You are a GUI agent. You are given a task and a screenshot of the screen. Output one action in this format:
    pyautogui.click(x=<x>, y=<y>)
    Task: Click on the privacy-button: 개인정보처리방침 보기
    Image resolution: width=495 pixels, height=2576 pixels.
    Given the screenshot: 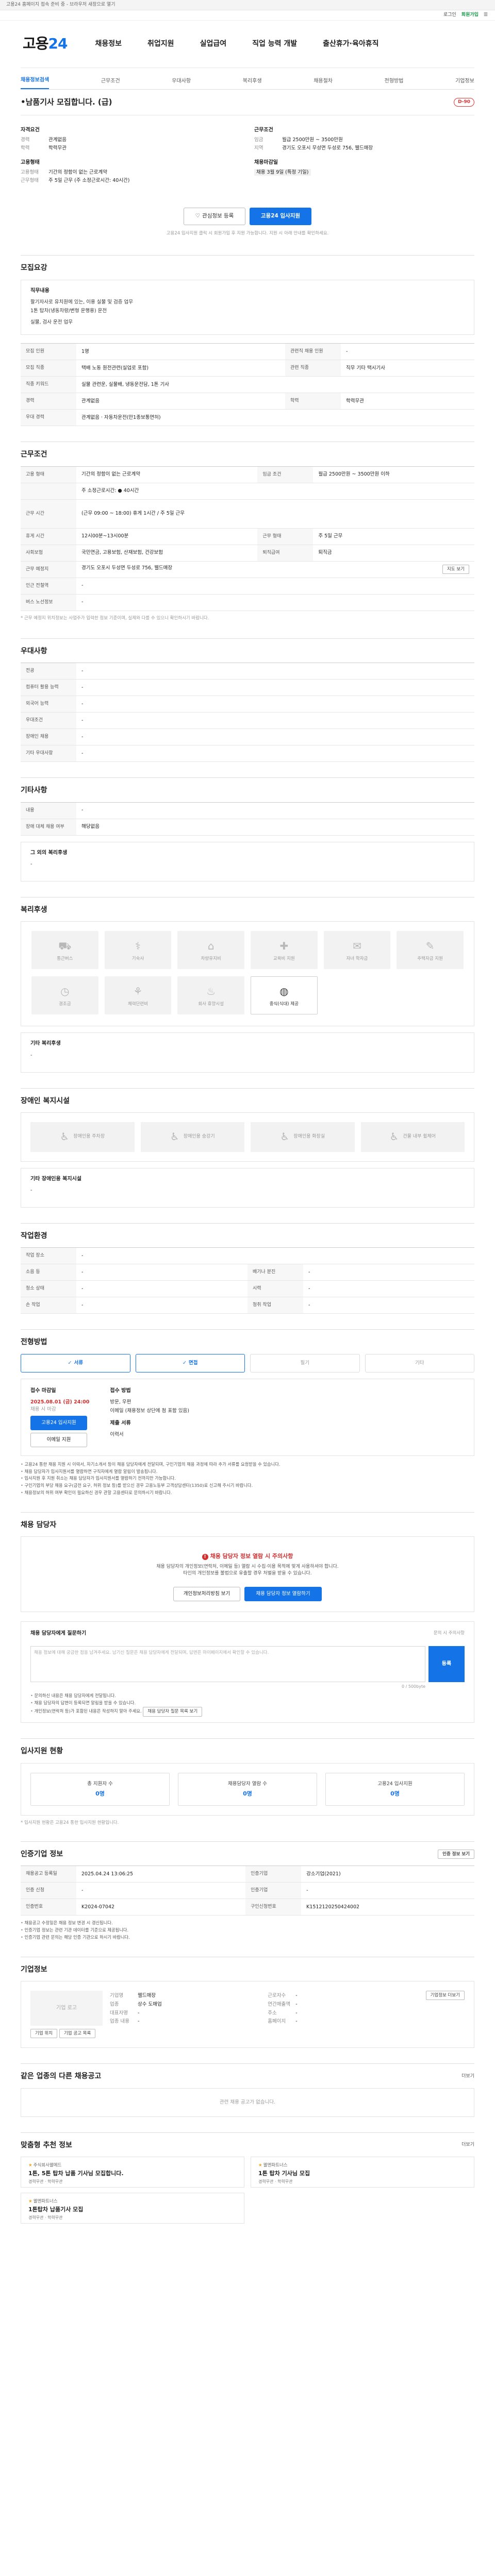 What is the action you would take?
    pyautogui.click(x=206, y=1594)
    